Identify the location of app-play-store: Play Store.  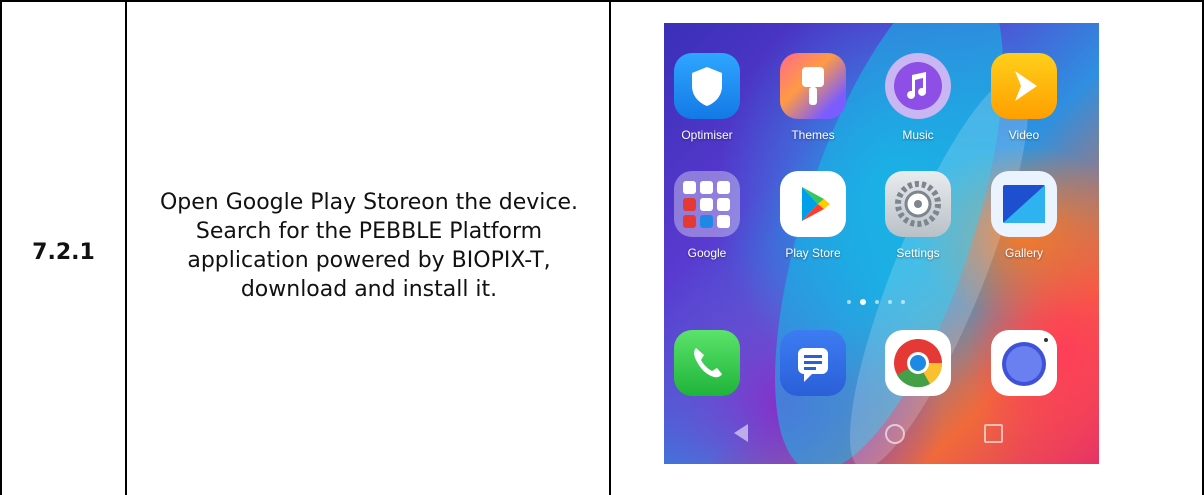
(813, 215).